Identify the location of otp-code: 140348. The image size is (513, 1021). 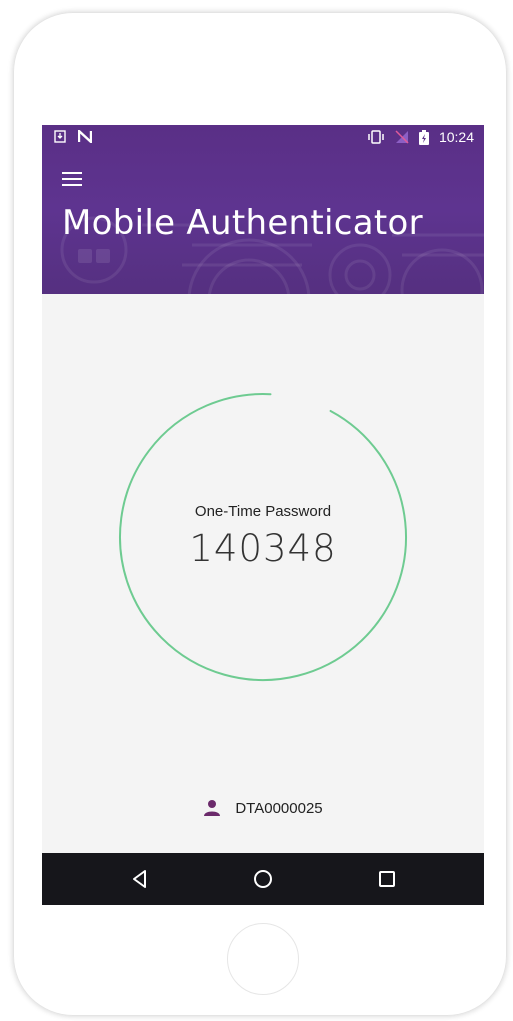
(263, 548).